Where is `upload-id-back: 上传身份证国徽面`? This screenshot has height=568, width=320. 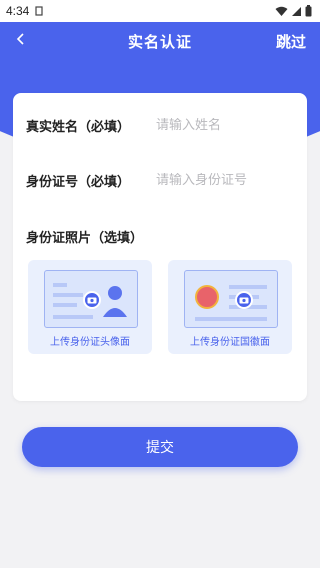 upload-id-back: 上传身份证国徽面 is located at coordinates (230, 307).